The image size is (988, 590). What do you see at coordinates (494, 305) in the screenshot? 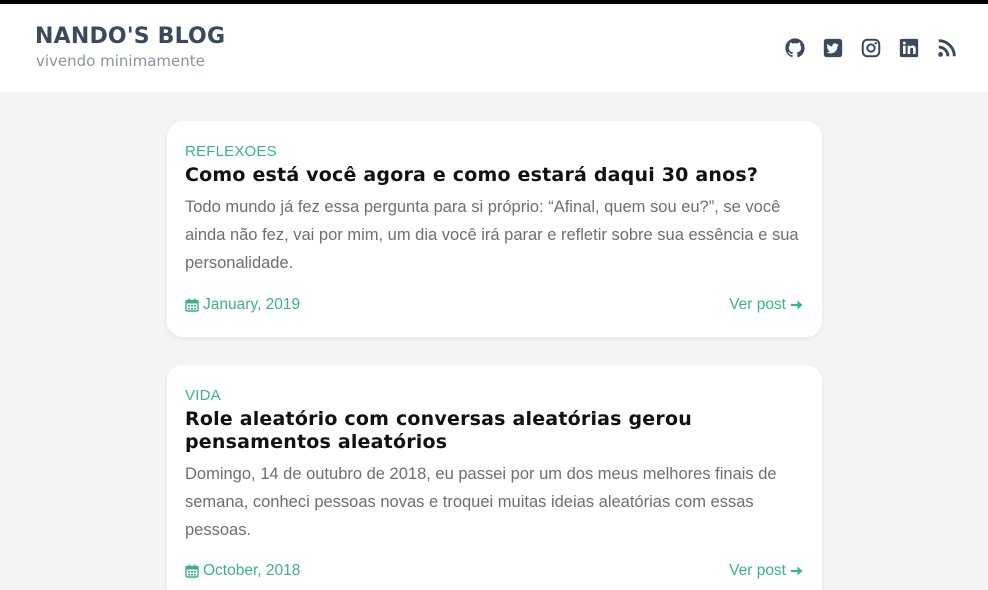
I see `post-meta: January, 2019 Ver post` at bounding box center [494, 305].